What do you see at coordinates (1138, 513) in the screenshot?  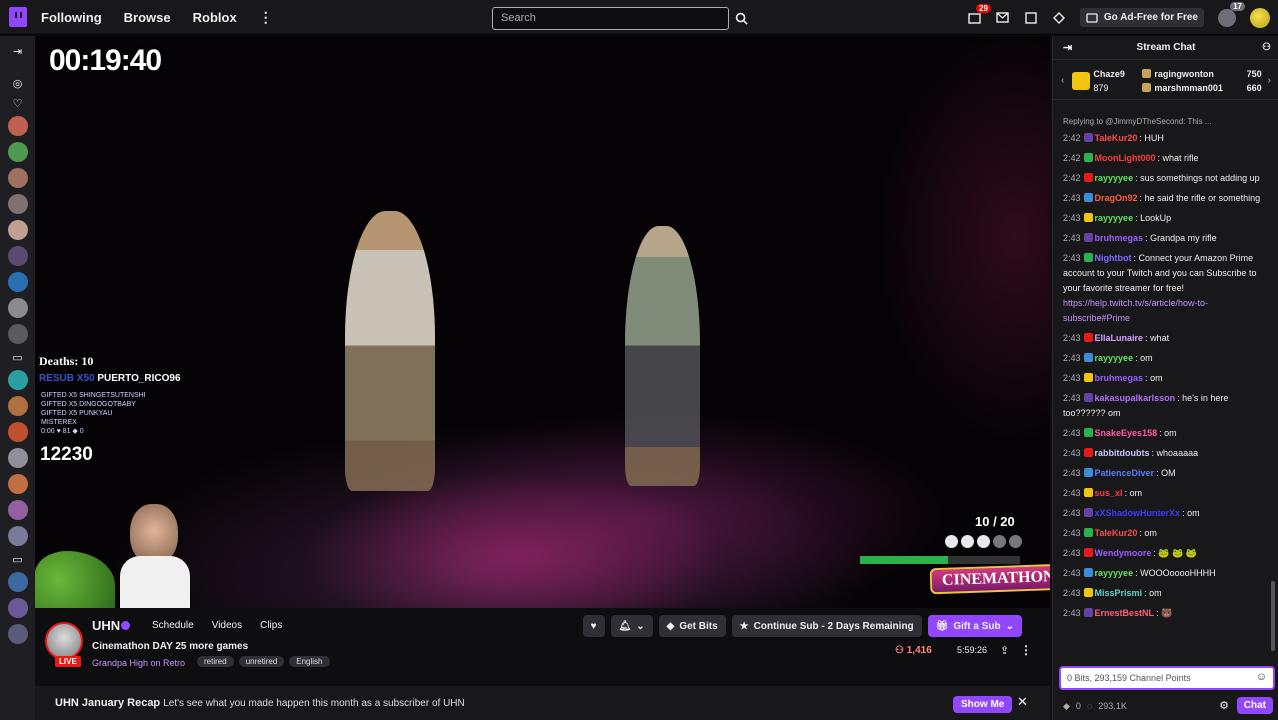 I see `chat-username: xXShadowHunterXx` at bounding box center [1138, 513].